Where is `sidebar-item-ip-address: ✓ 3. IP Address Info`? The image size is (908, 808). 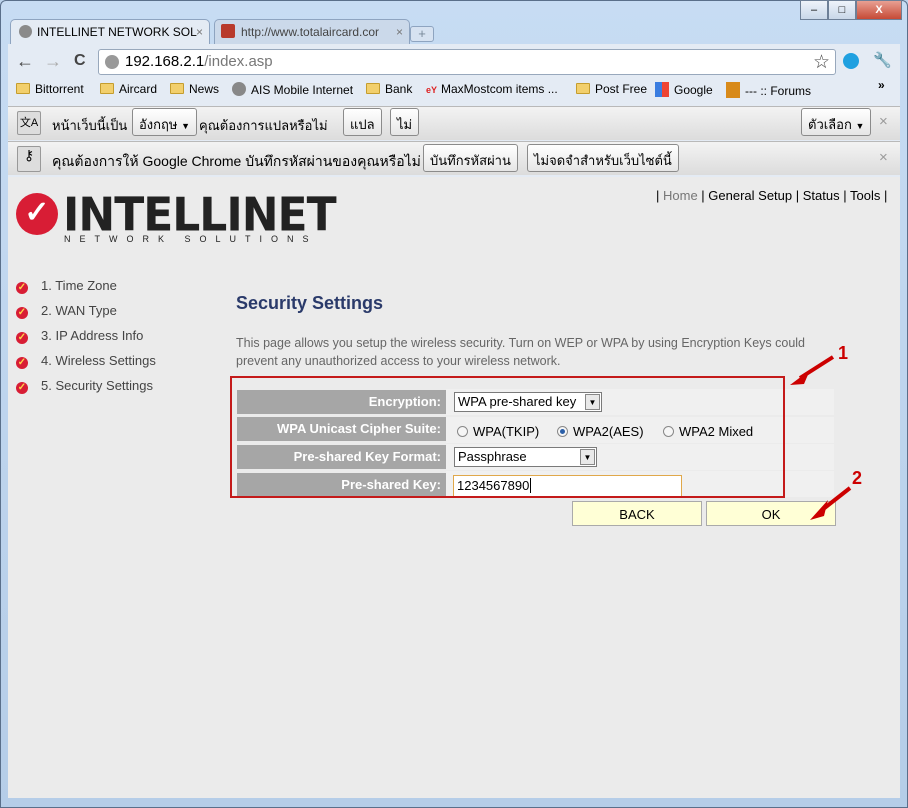 sidebar-item-ip-address: ✓ 3. IP Address Info is located at coordinates (79, 336).